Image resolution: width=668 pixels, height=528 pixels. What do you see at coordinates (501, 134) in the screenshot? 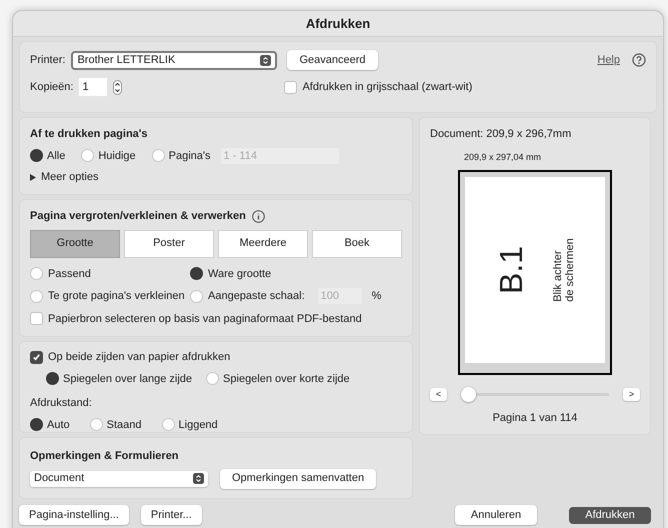
I see `document-size: Document: 209,9 x 296,7mm` at bounding box center [501, 134].